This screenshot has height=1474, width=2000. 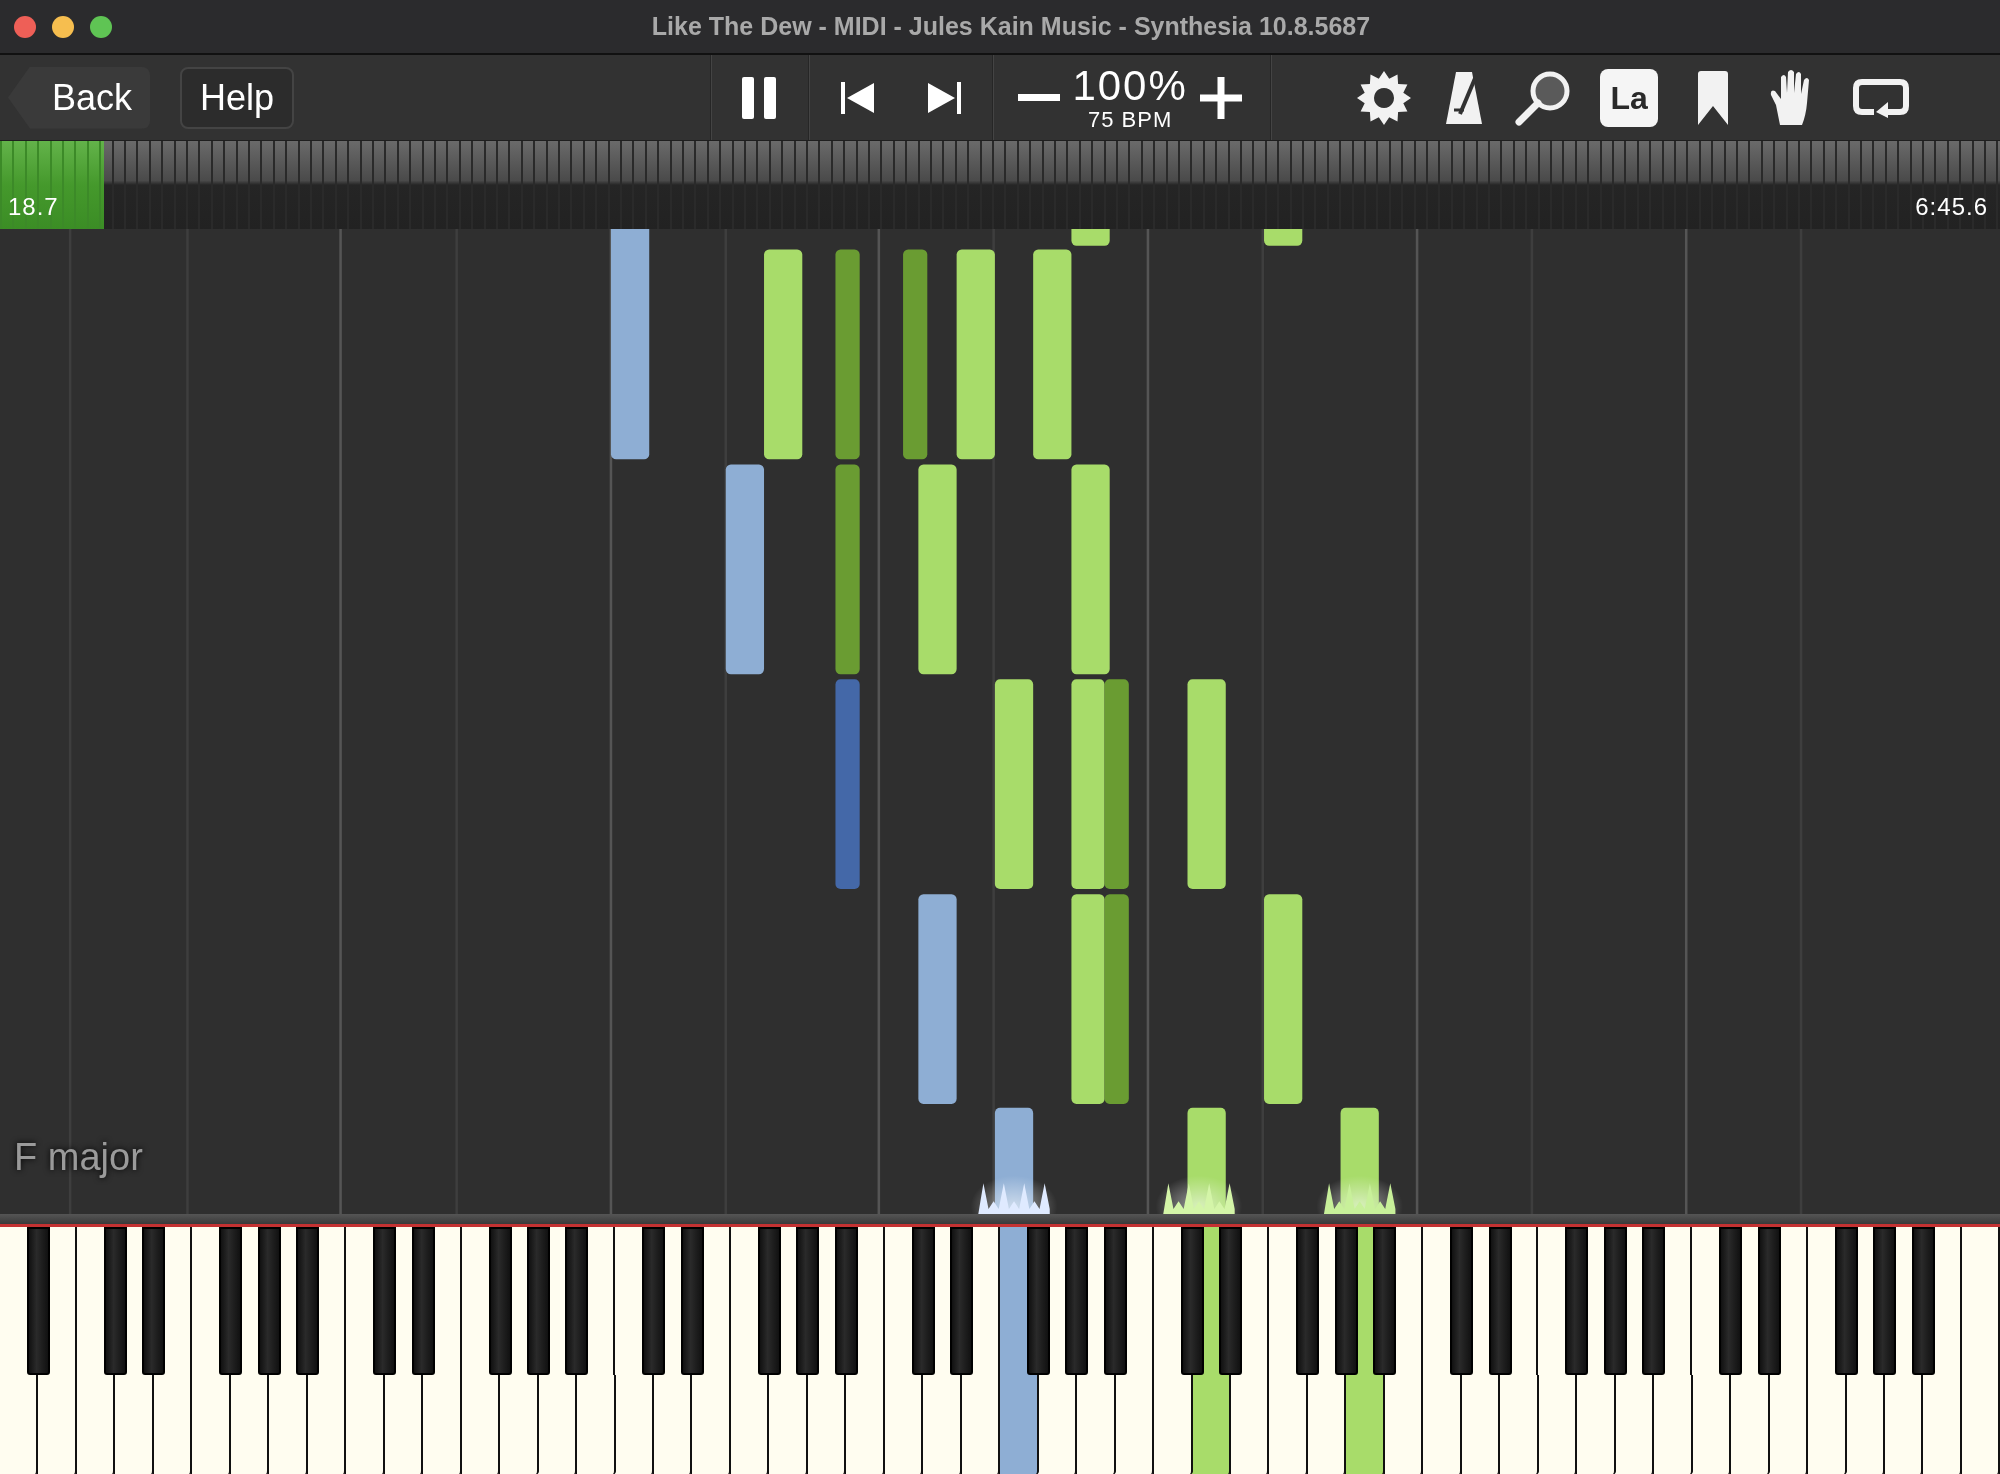 What do you see at coordinates (1130, 119) in the screenshot?
I see `tempo-bpm: 75 BPM` at bounding box center [1130, 119].